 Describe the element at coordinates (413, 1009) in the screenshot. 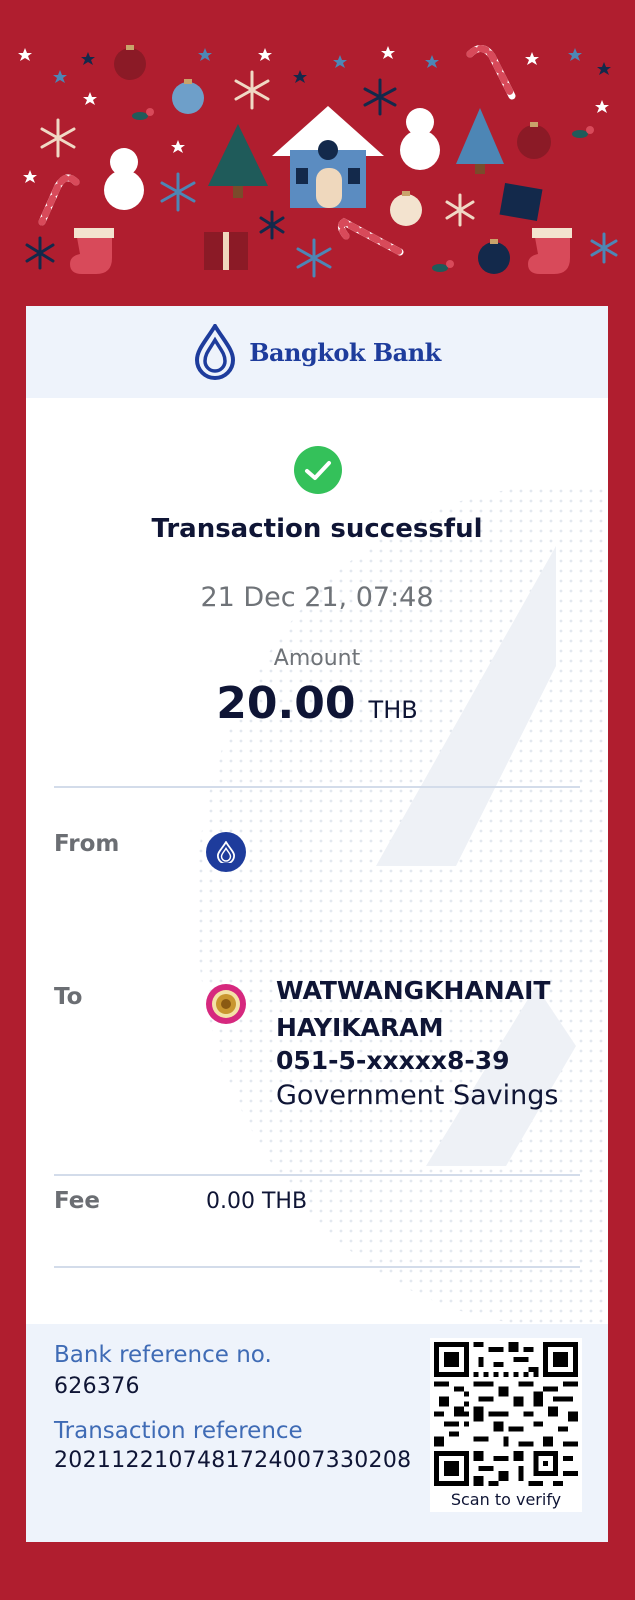

I see `recipient-name: WATWANGKHANAIT HAYIKARAM` at that location.